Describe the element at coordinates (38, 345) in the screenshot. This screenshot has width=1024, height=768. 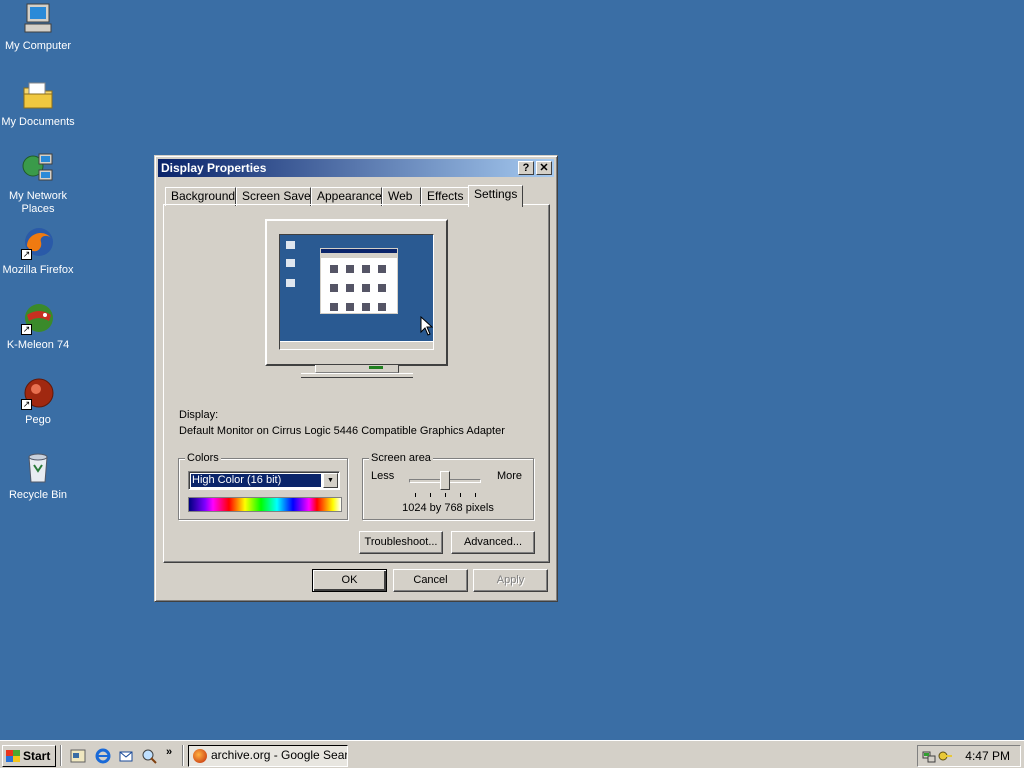
I see `desktop-icon-label: K-Meleon 74` at that location.